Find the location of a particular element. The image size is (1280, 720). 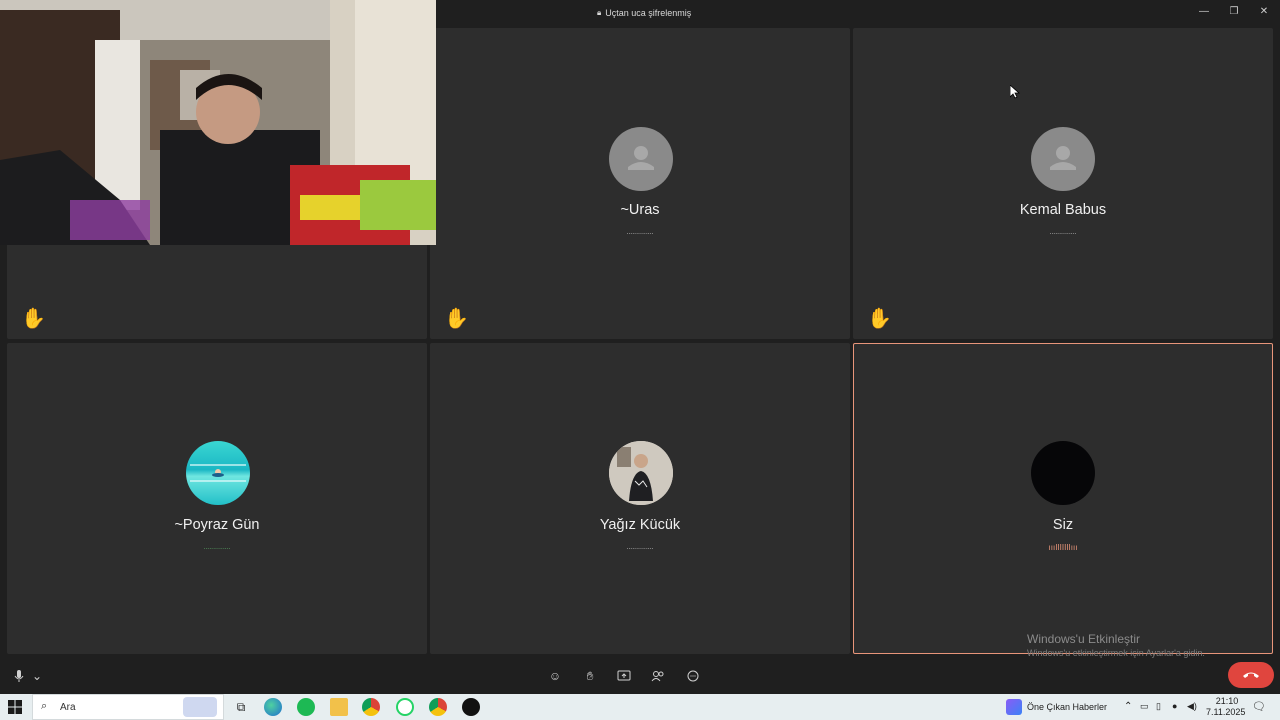

windows-start-icon is located at coordinates (15, 707).